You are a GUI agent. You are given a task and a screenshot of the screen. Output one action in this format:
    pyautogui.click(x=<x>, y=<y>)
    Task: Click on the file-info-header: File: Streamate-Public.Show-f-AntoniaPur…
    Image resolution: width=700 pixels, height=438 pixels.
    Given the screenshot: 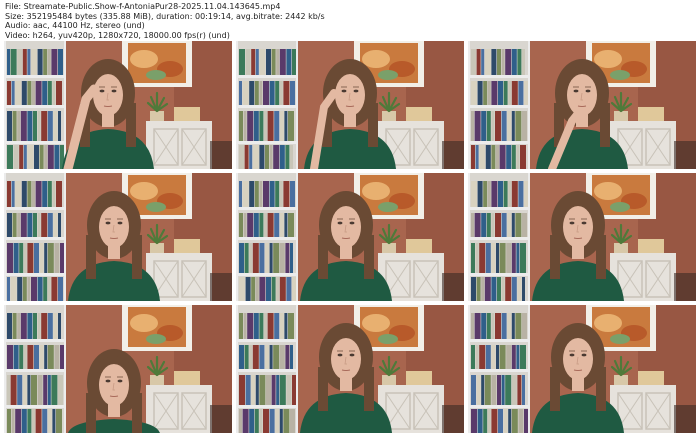 What is the action you would take?
    pyautogui.click(x=165, y=21)
    